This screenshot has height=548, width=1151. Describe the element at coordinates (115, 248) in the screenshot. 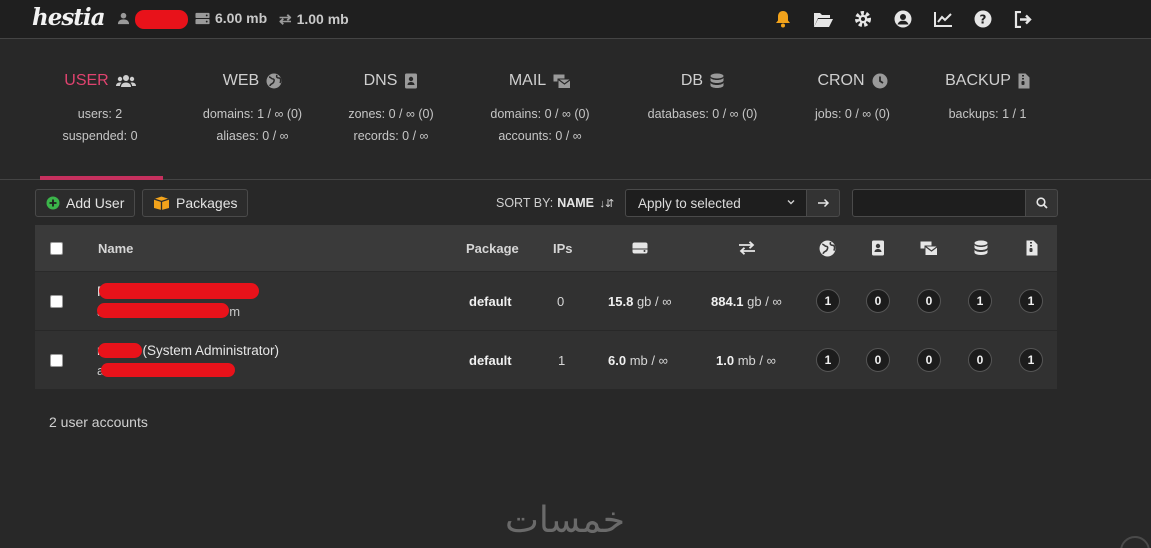

I see `header-name: Name` at that location.